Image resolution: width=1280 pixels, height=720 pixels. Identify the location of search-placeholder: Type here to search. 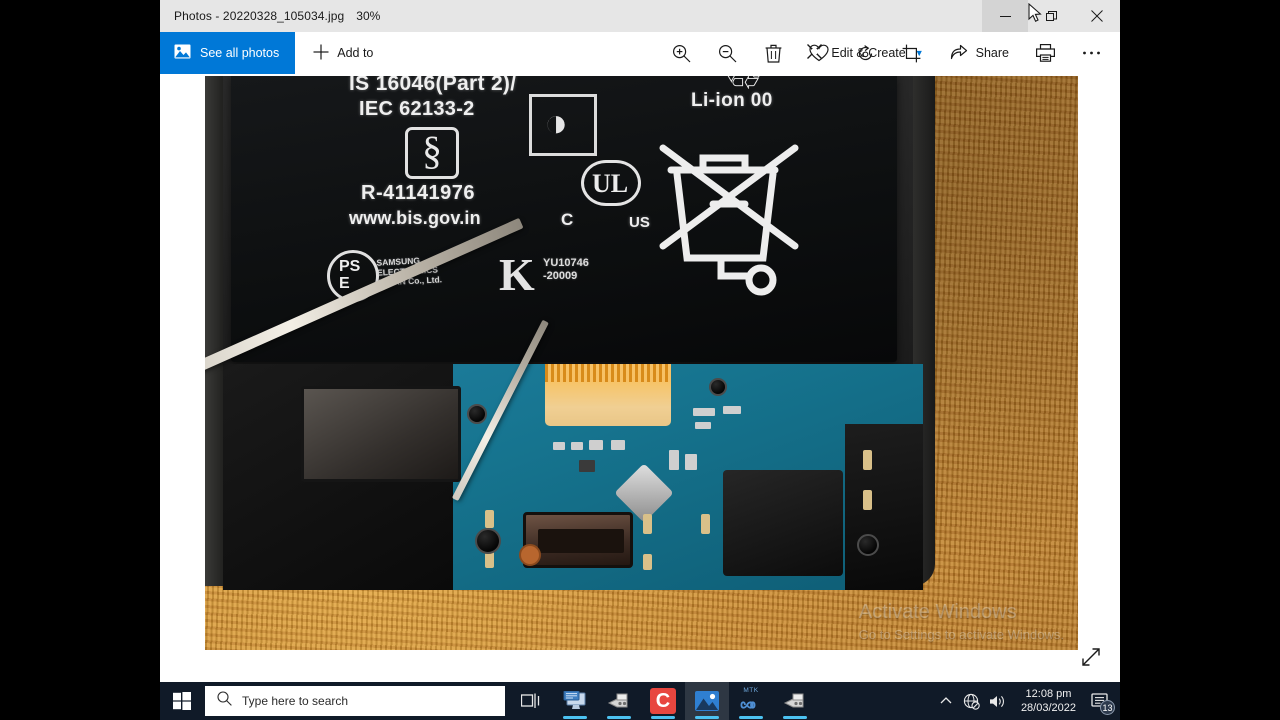
(295, 701).